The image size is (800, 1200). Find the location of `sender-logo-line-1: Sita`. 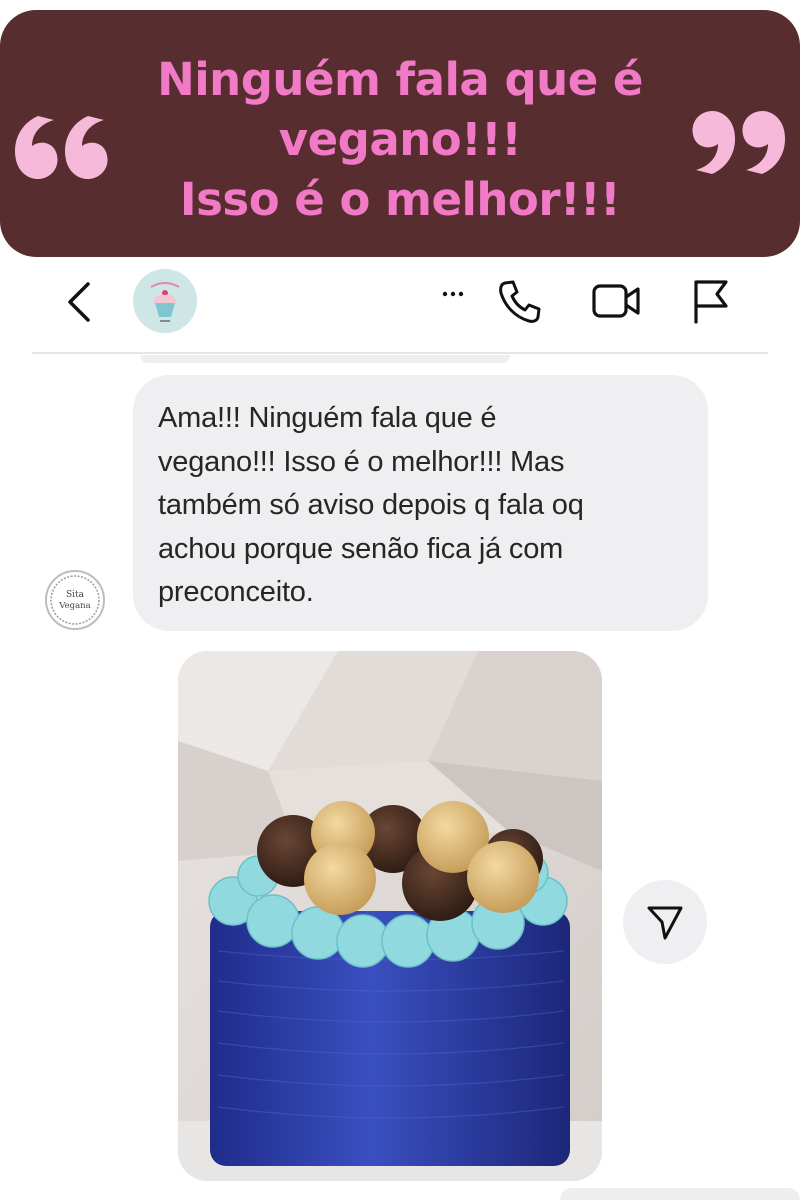

sender-logo-line-1: Sita is located at coordinates (75, 595).